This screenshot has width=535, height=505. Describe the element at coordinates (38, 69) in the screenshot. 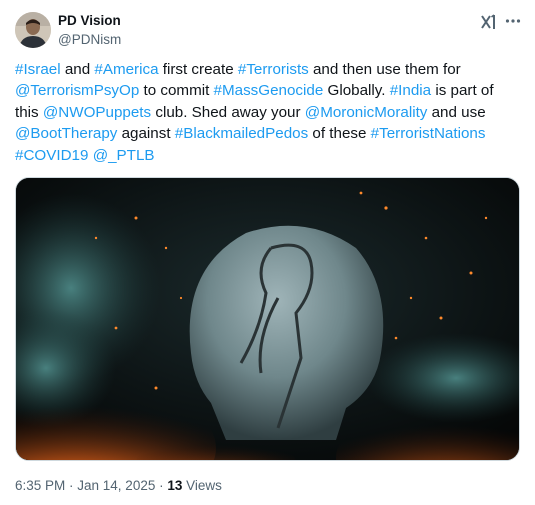

I see `hashtag-link: #Israel` at that location.